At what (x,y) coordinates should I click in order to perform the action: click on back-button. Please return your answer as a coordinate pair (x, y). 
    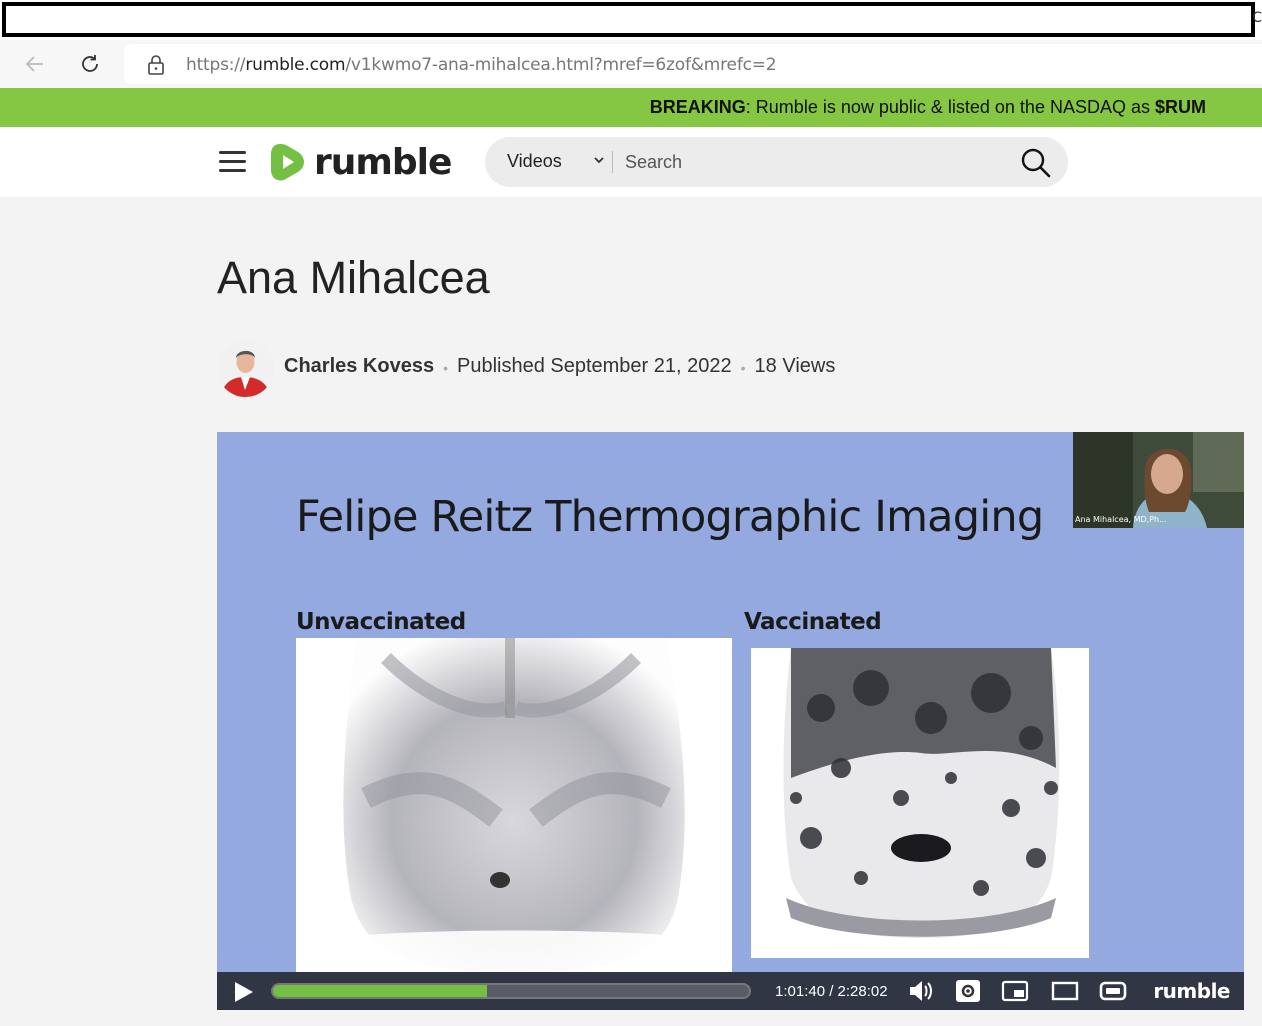
    Looking at the image, I should click on (35, 64).